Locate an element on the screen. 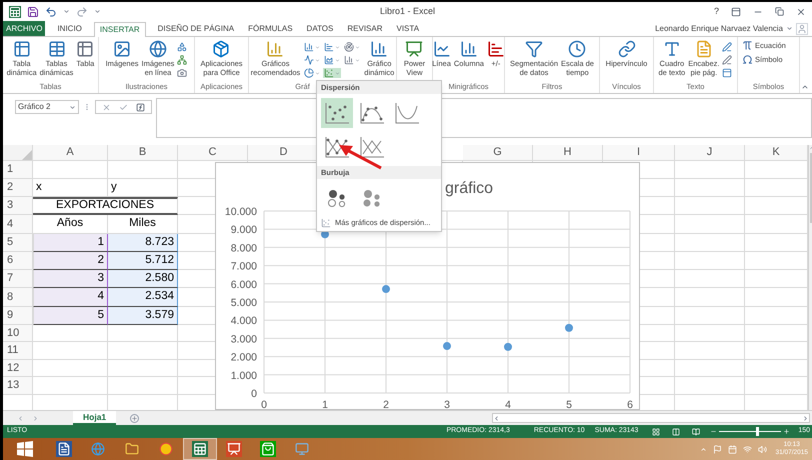 The height and width of the screenshot is (460, 812). ribbon-tab: ARCHIVO is located at coordinates (24, 28).